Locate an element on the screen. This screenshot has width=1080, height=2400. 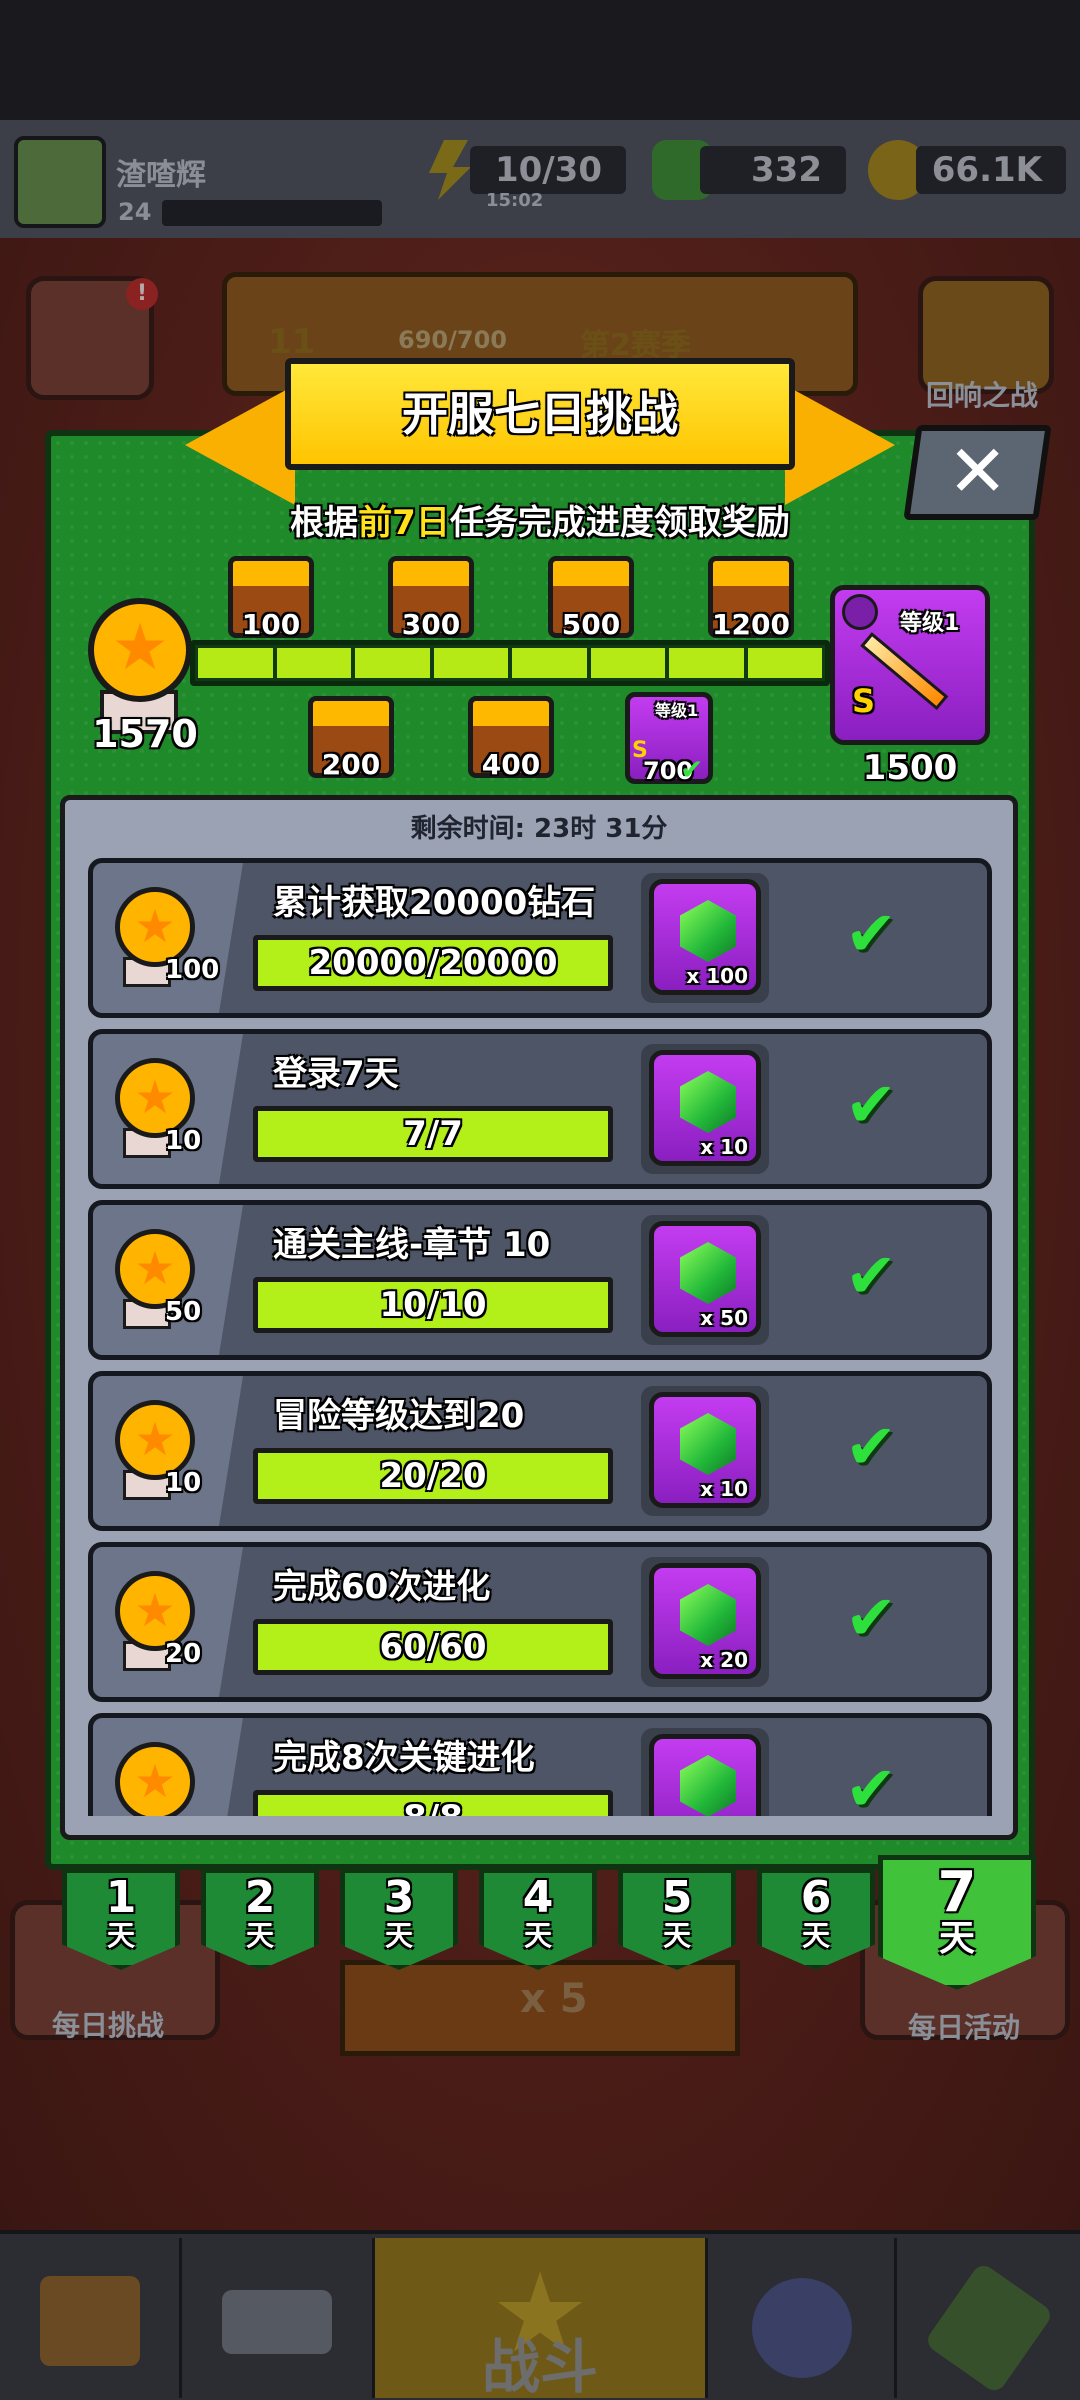
dna-icon is located at coordinates (988, 2328).